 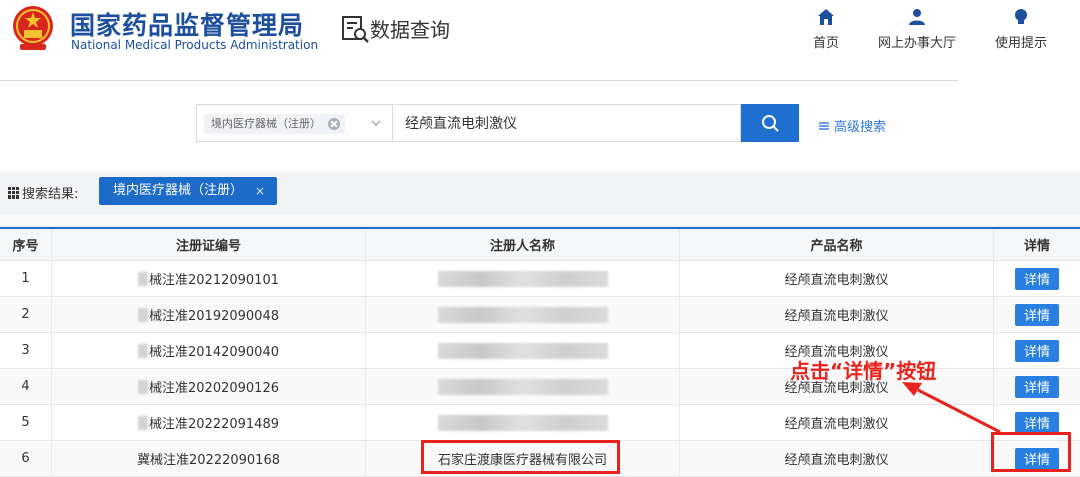 I want to click on table-row: 5 械注准20222091489 经颅直流电刺激仪 详情, so click(x=540, y=423).